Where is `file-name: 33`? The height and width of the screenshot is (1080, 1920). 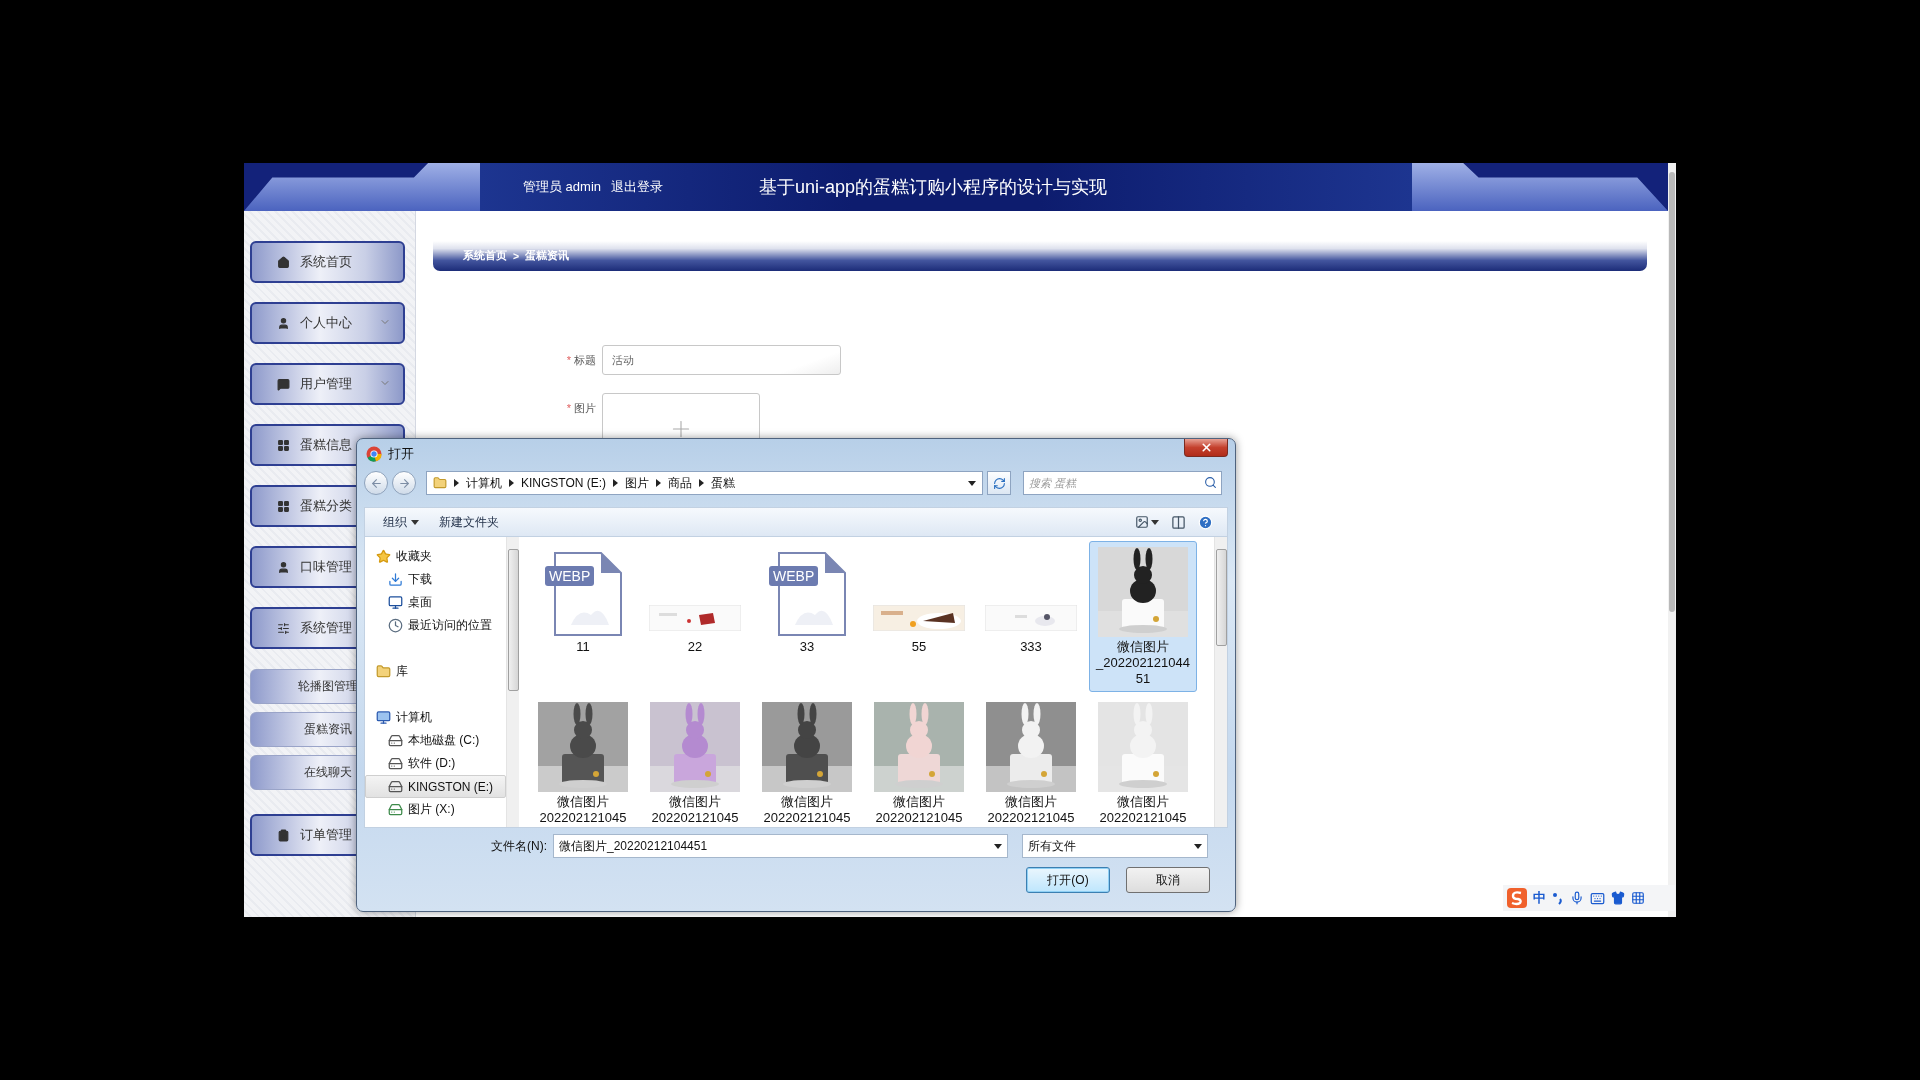
file-name: 33 is located at coordinates (807, 647).